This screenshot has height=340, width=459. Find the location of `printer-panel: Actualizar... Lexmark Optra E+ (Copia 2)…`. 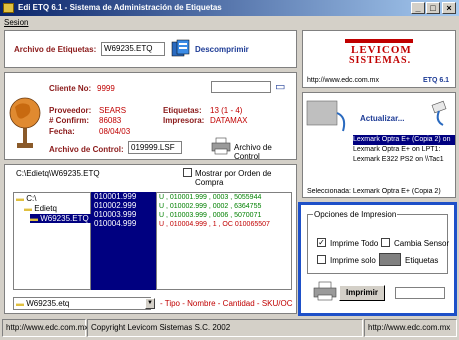

printer-panel: Actualizar... Lexmark Optra E+ (Copia 2)… is located at coordinates (379, 145).